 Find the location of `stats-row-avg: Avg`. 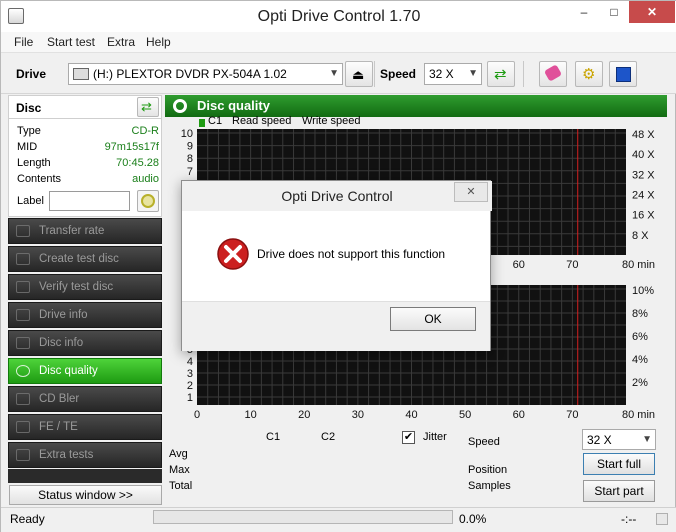

stats-row-avg: Avg is located at coordinates (178, 454).